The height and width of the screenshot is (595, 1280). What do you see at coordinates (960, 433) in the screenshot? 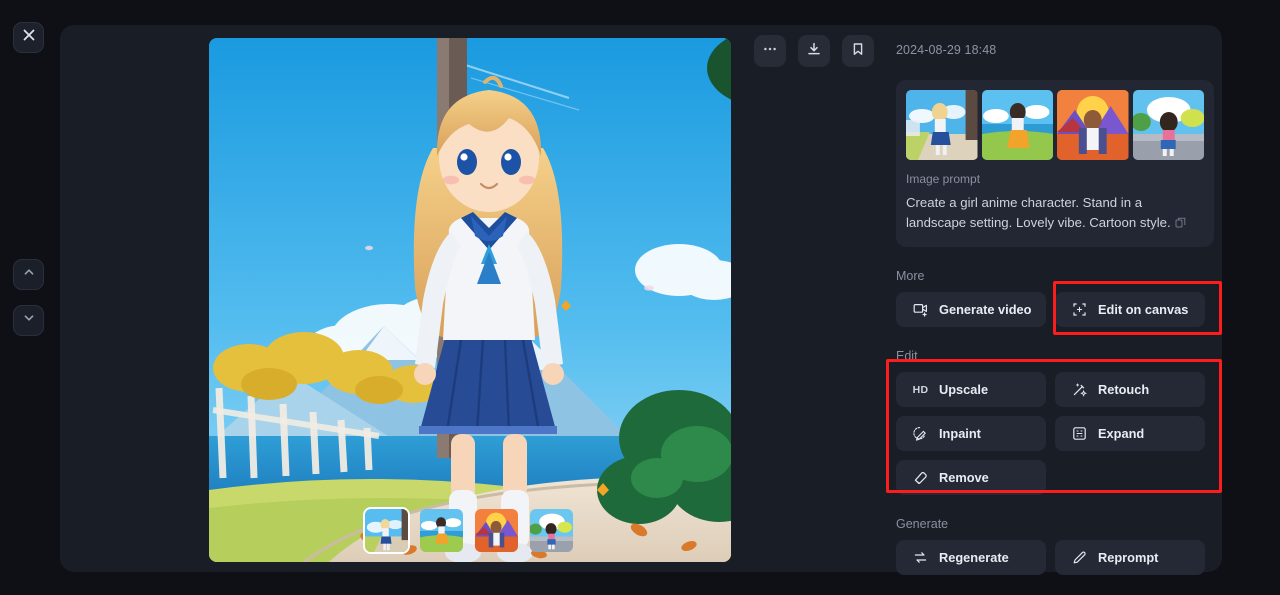
I see `inpaint-label: Inpaint` at bounding box center [960, 433].